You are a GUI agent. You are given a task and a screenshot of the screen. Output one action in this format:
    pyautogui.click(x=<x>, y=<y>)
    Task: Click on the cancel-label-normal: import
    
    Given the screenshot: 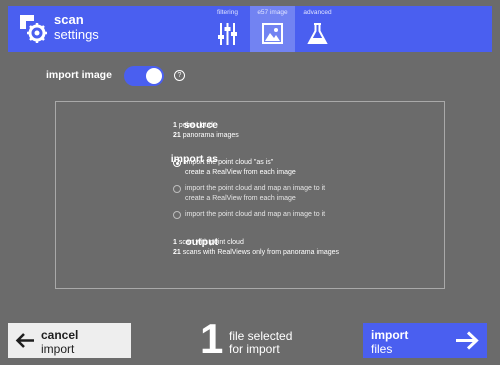 What is the action you would take?
    pyautogui.click(x=58, y=349)
    